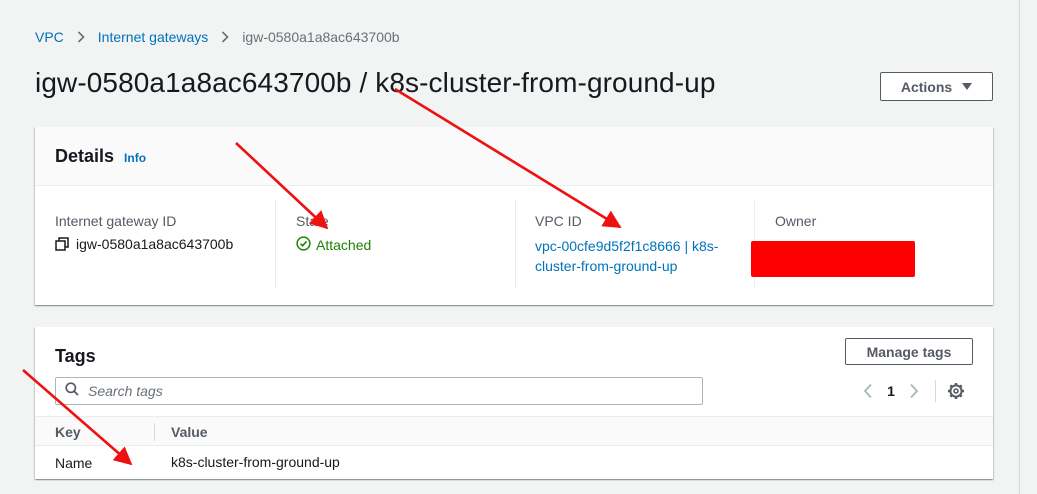 This screenshot has width=1037, height=494. Describe the element at coordinates (153, 37) in the screenshot. I see `breadcrumb-internet-gateways: Internet gateways` at that location.